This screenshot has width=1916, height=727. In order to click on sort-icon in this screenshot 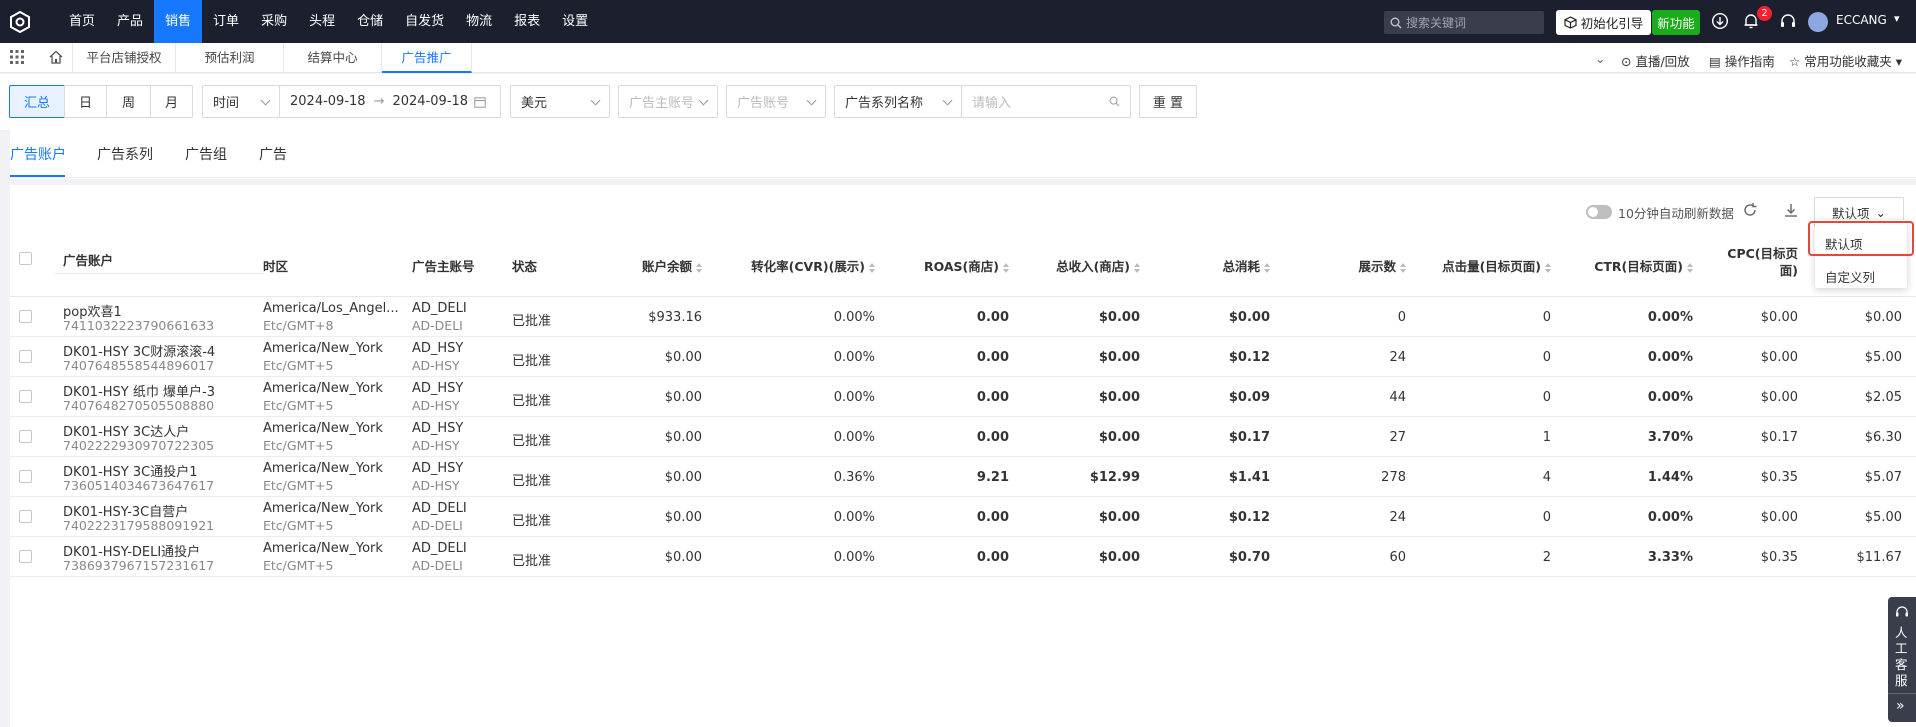, I will do `click(1267, 267)`.